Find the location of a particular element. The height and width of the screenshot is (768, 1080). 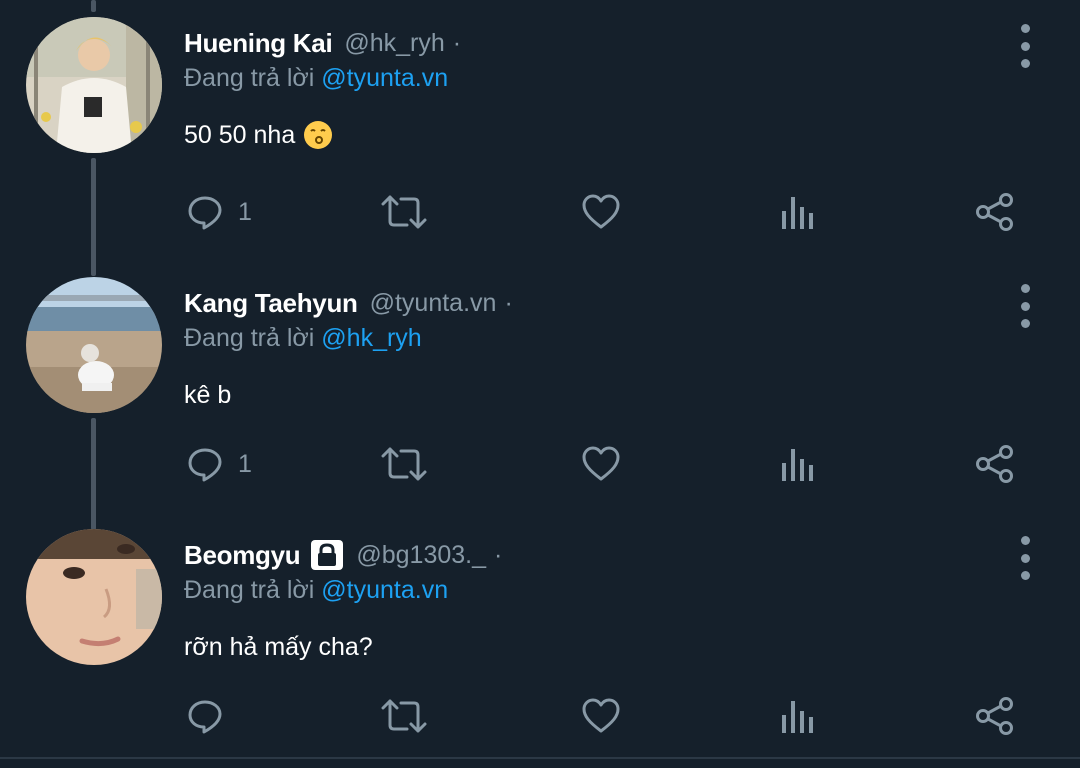

divider is located at coordinates (540, 758).